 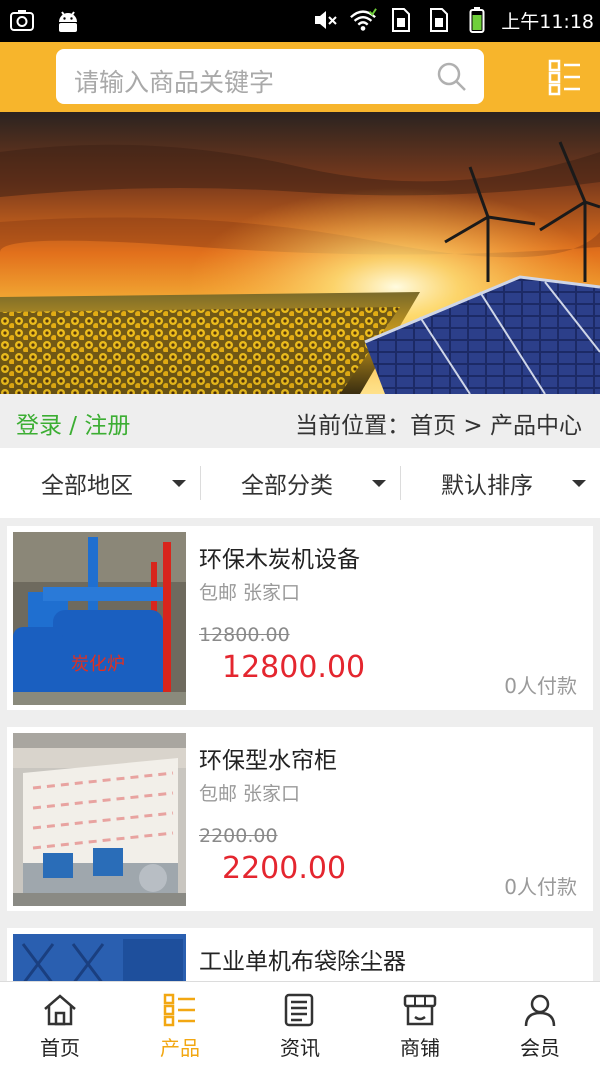 I want to click on home-icon, so click(x=60, y=1010).